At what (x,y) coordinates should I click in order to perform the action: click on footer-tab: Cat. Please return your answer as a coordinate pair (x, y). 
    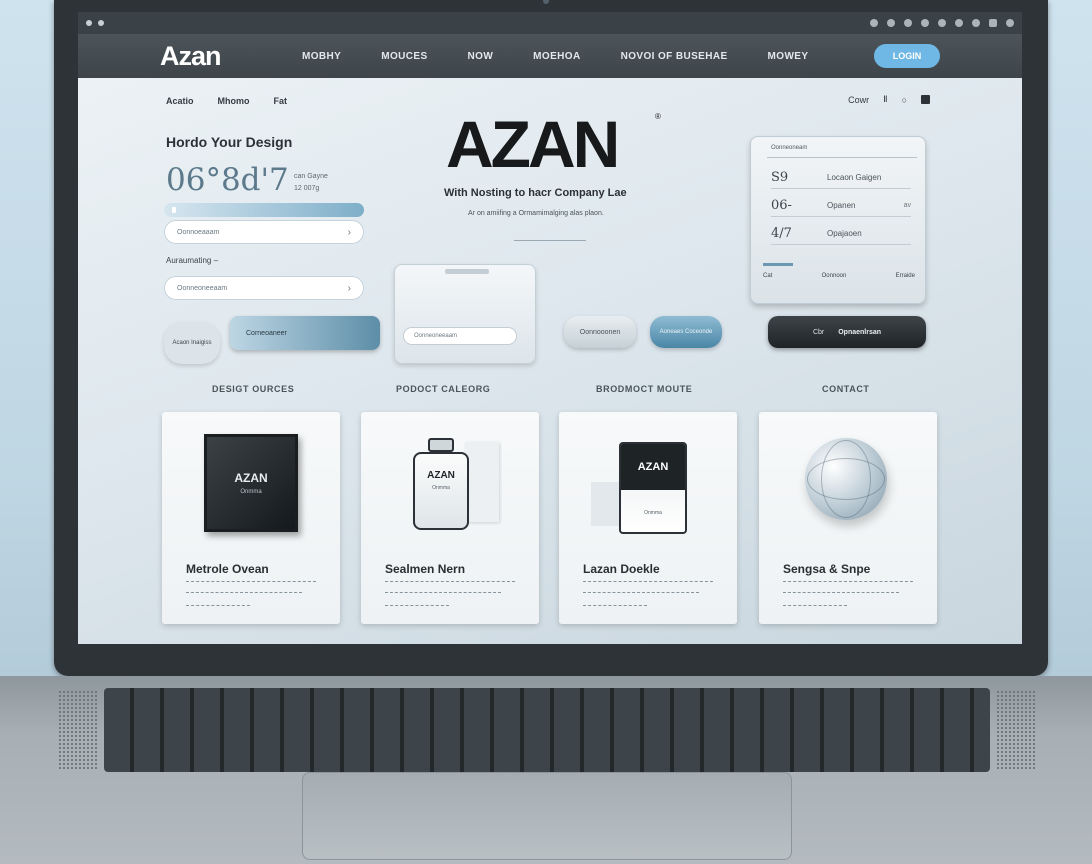
    Looking at the image, I should click on (767, 276).